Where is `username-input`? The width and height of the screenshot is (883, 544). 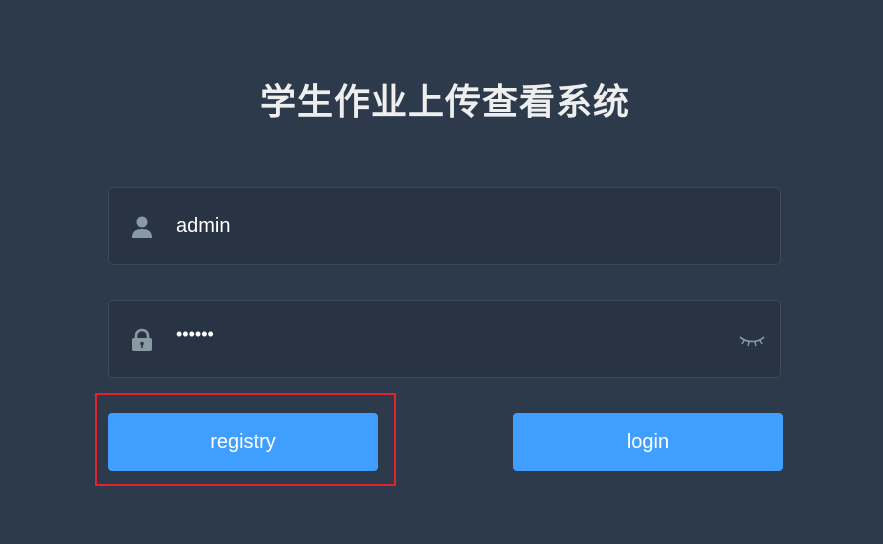
username-input is located at coordinates (446, 226).